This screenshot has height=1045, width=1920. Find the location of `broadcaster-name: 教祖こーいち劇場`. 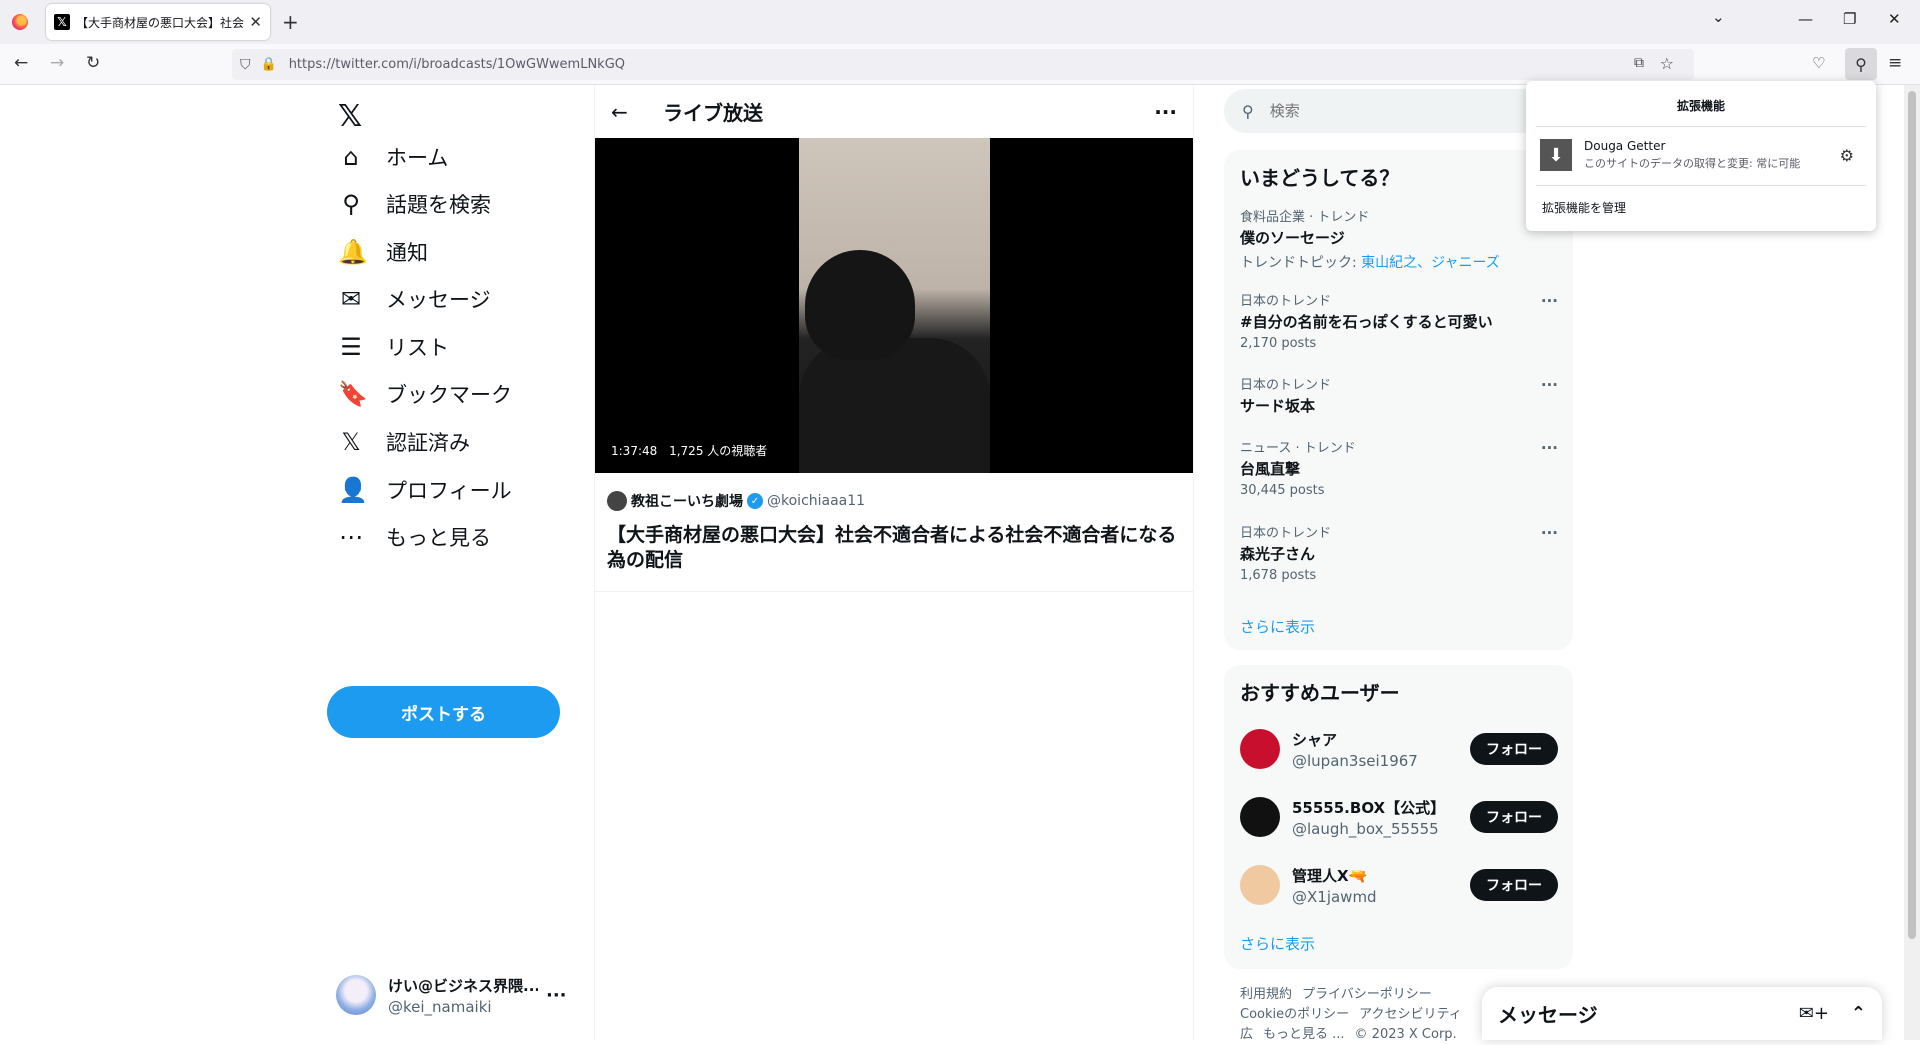

broadcaster-name: 教祖こーいち劇場 is located at coordinates (687, 501).